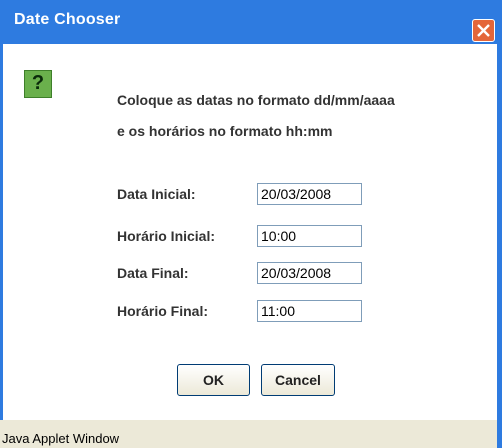  I want to click on question-icon: ?, so click(38, 84).